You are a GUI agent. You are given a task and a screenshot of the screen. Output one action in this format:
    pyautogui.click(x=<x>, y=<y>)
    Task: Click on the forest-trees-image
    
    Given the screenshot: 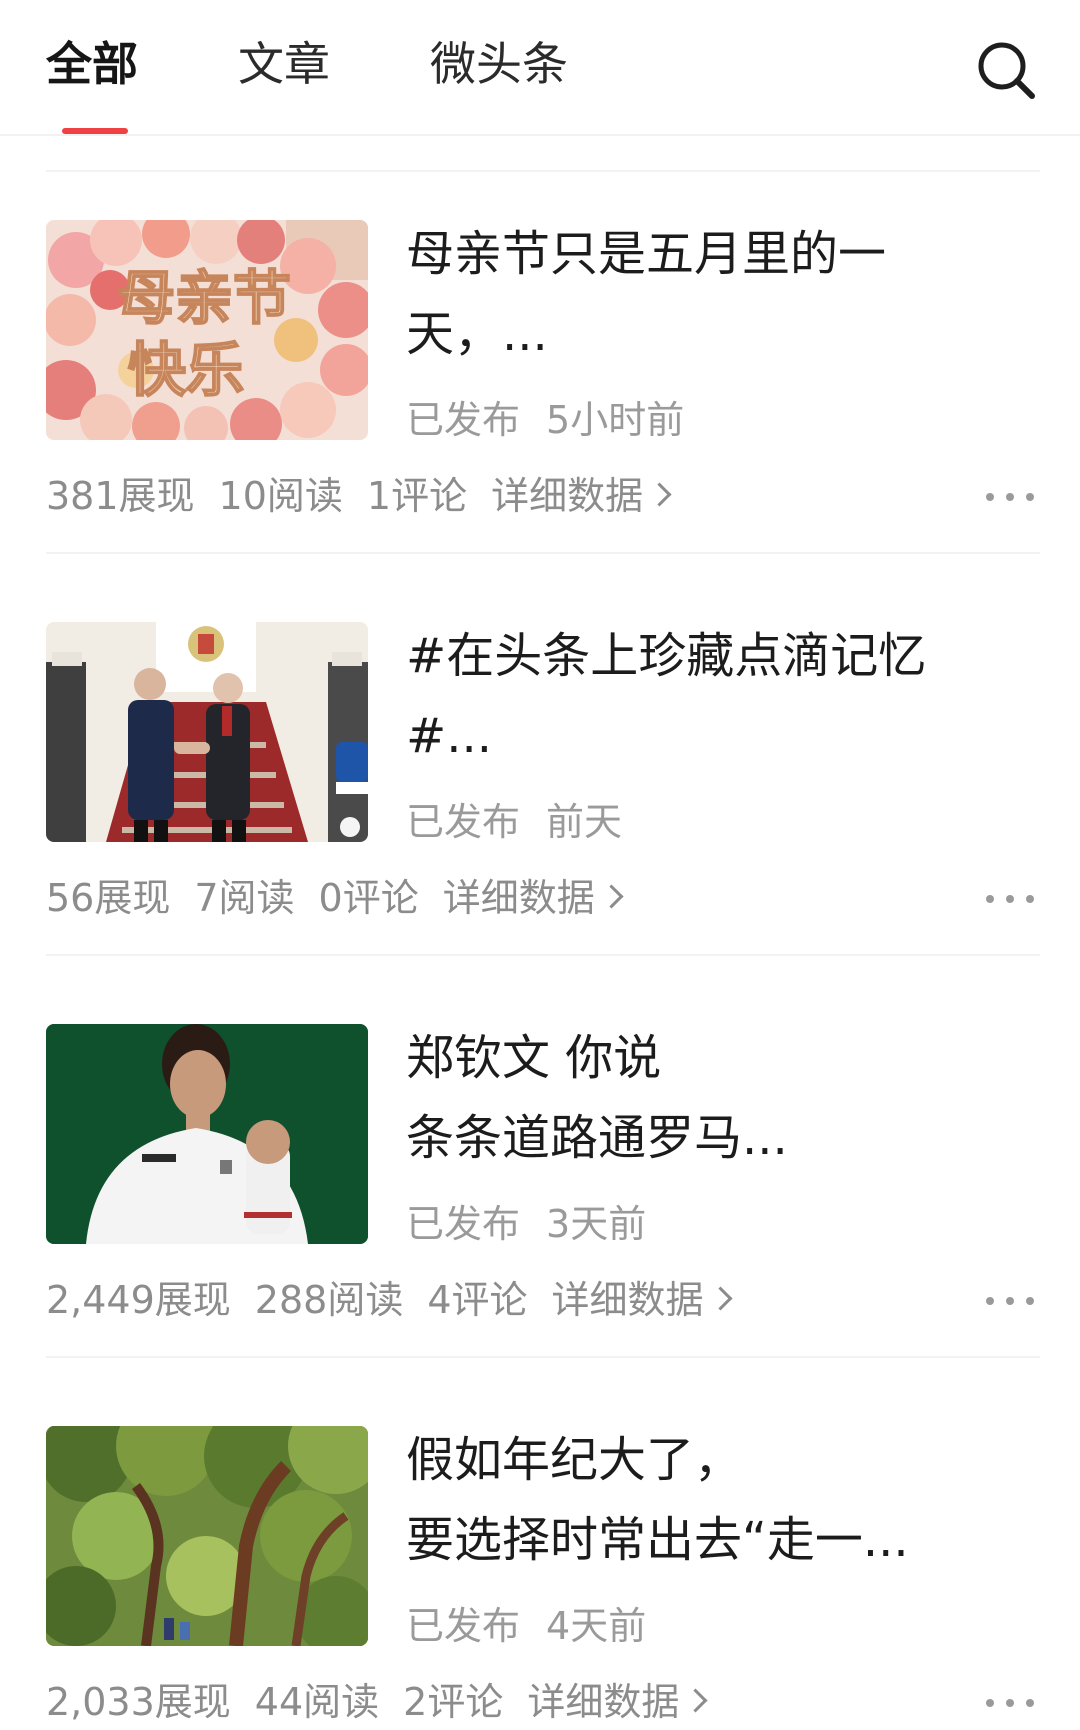 What is the action you would take?
    pyautogui.click(x=207, y=1536)
    